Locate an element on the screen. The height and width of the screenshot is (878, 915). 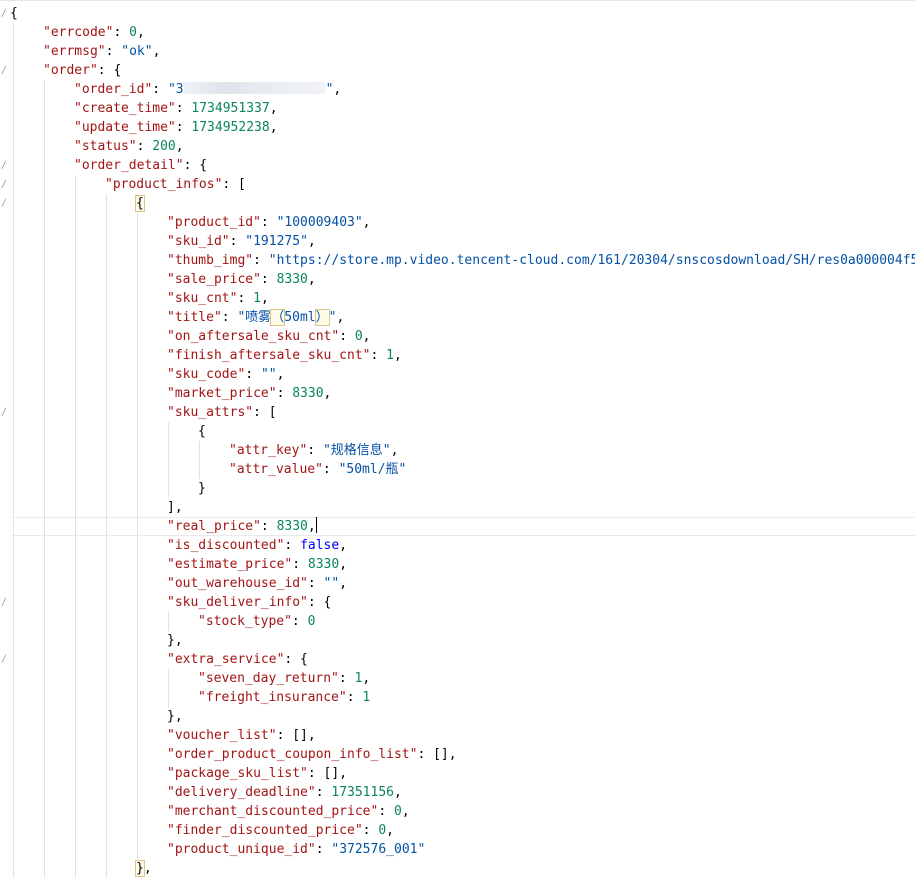
json-value: "" is located at coordinates (268, 374).